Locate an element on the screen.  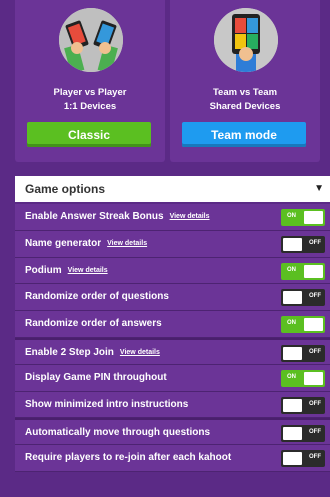
chevron-down-icon: ▼ is located at coordinates (319, 188).